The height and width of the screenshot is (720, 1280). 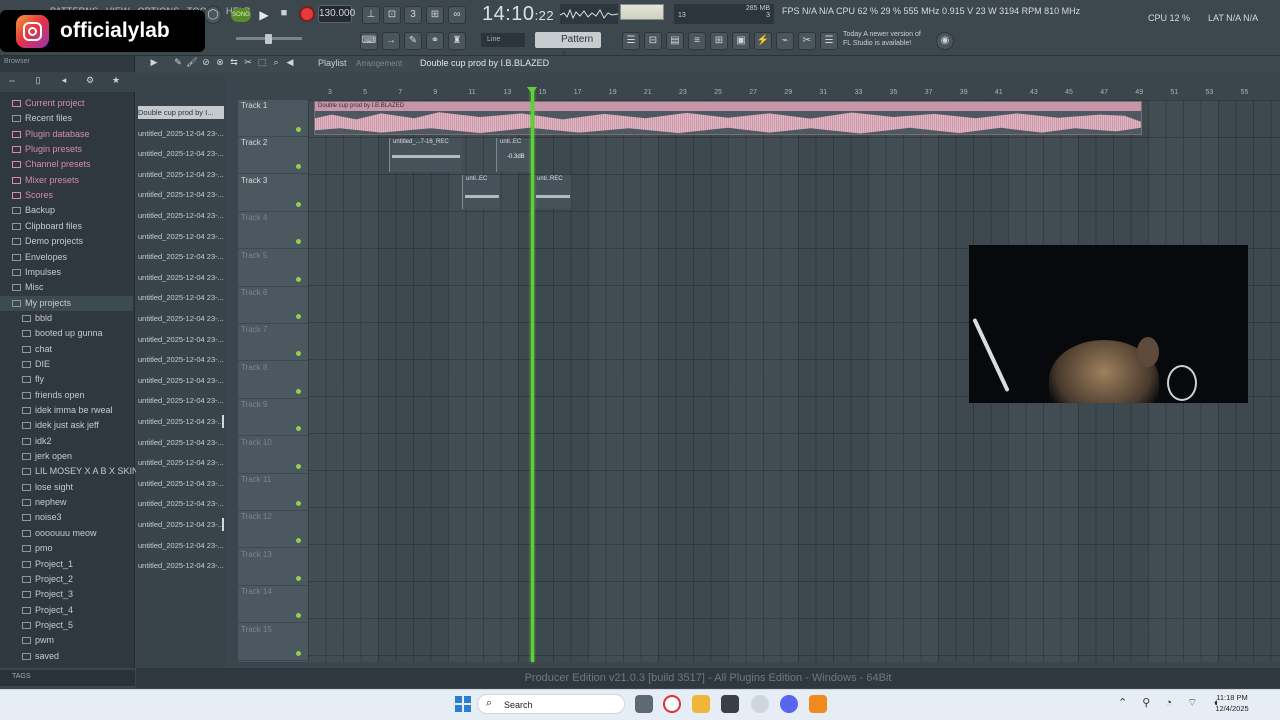 What do you see at coordinates (413, 15) in the screenshot?
I see `countdown-icon: 3` at bounding box center [413, 15].